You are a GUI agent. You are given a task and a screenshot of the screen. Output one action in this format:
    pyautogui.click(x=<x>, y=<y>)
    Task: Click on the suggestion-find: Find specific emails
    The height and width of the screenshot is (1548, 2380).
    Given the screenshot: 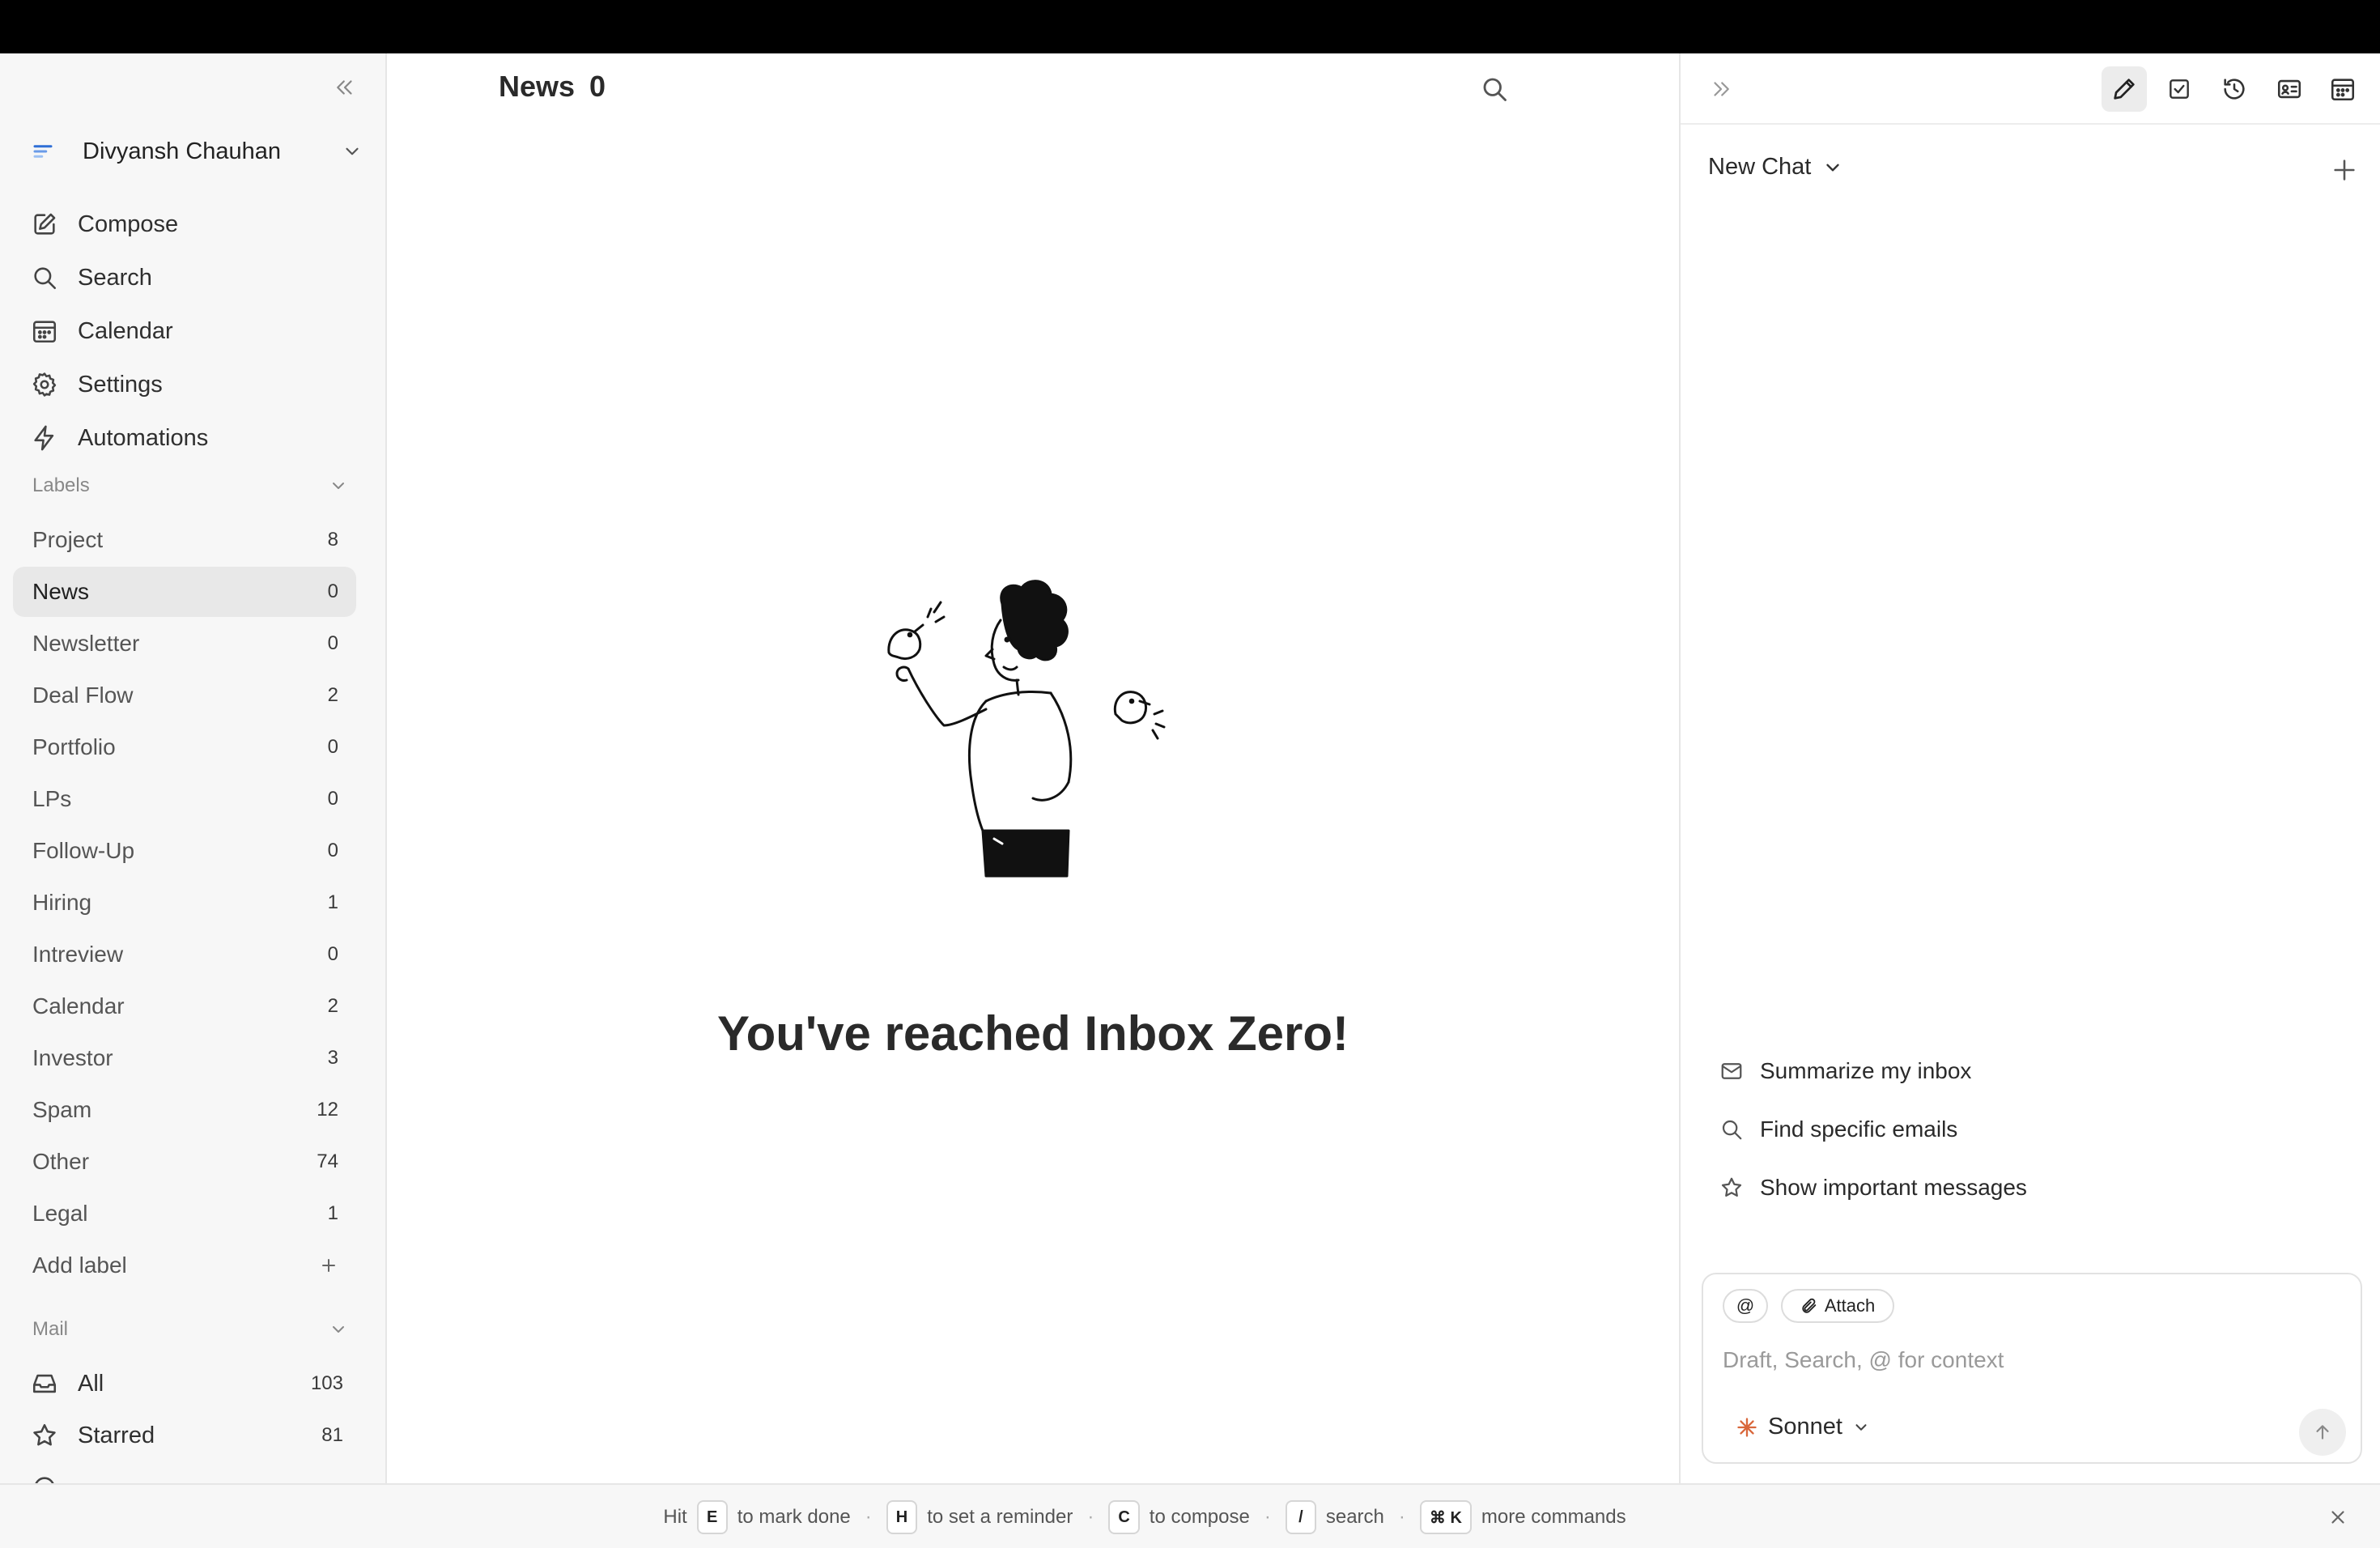 What is the action you would take?
    pyautogui.click(x=1838, y=1129)
    